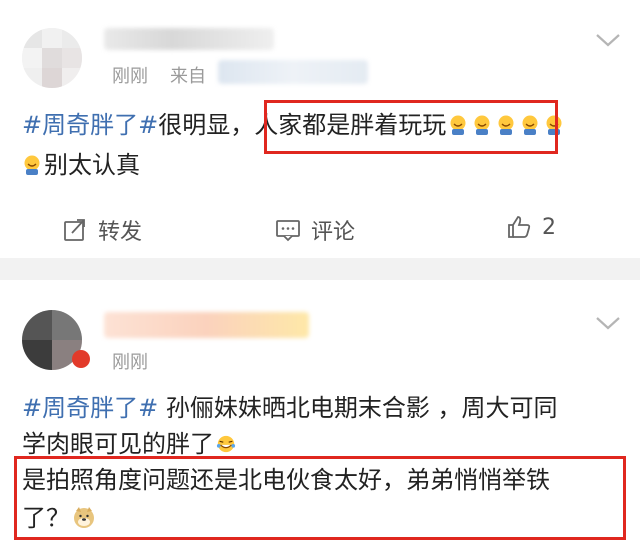 This screenshot has height=546, width=640. Describe the element at coordinates (92, 165) in the screenshot. I see `post-text: 别太认真` at that location.